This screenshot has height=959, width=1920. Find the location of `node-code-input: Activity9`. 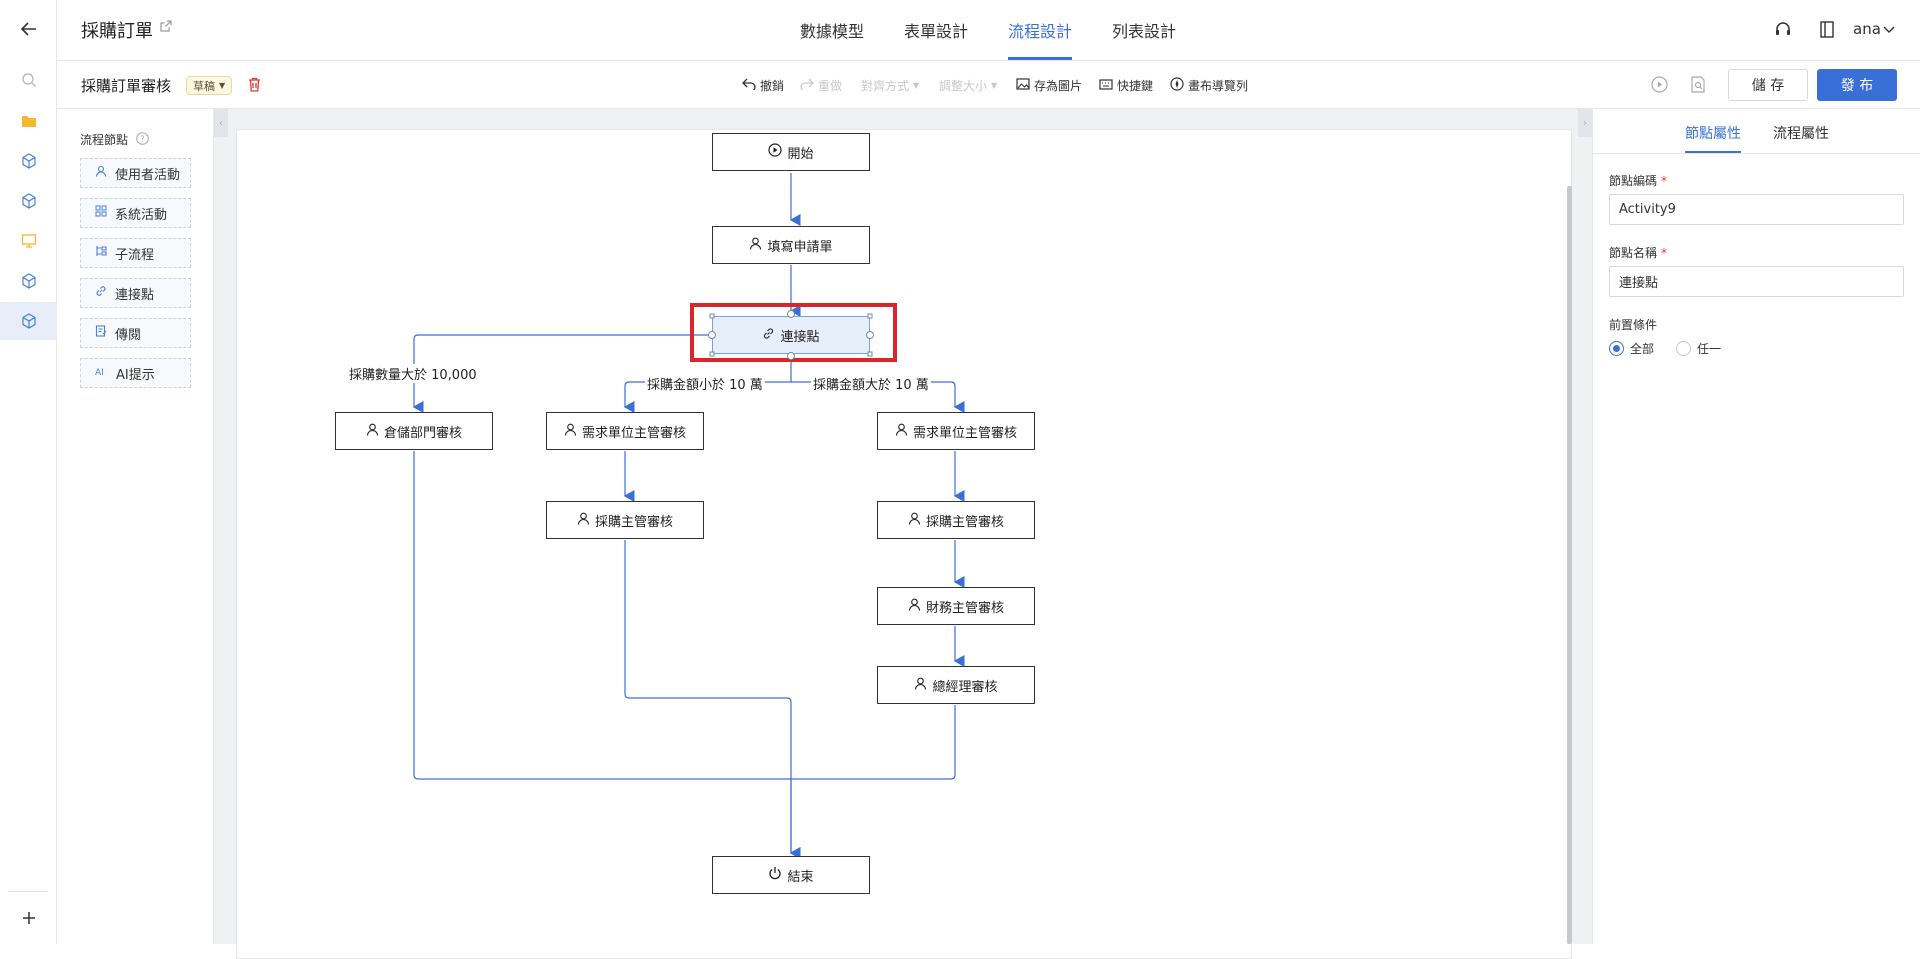

node-code-input: Activity9 is located at coordinates (1756, 209).